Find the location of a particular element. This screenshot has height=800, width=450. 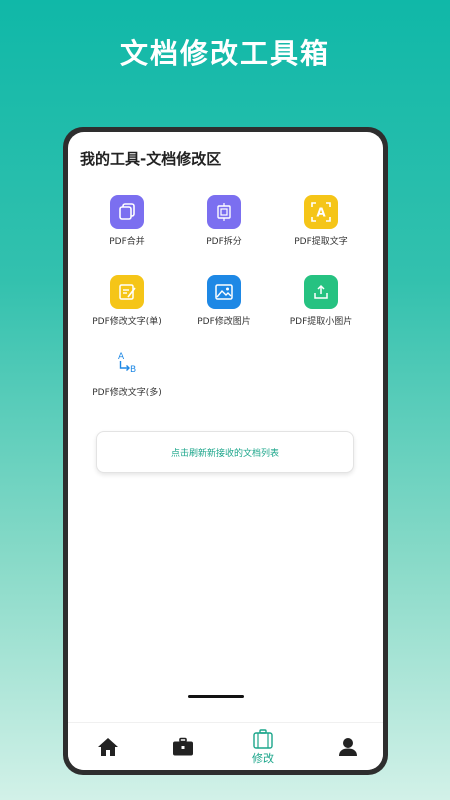

pdf-merge-icon is located at coordinates (127, 212).